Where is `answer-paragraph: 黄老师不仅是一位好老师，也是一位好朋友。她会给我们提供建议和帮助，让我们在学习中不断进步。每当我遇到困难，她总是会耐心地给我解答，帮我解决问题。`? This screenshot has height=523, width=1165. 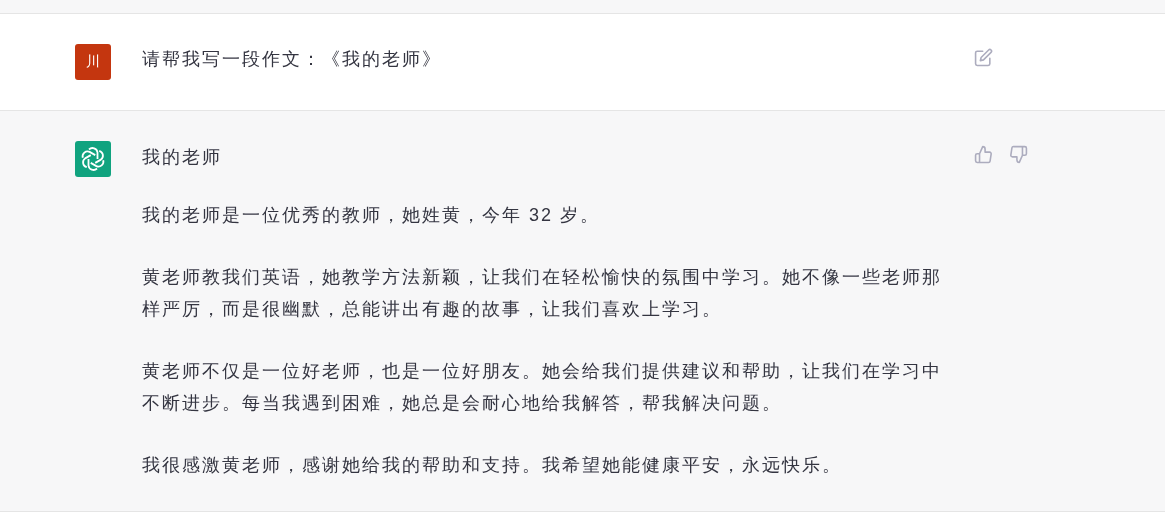
answer-paragraph: 黄老师不仅是一位好老师，也是一位好朋友。她会给我们提供建议和帮助，让我们在学习中不断进步。每当我遇到困难，她总是会耐心地给我解答，帮我解决问题。 is located at coordinates (542, 387).